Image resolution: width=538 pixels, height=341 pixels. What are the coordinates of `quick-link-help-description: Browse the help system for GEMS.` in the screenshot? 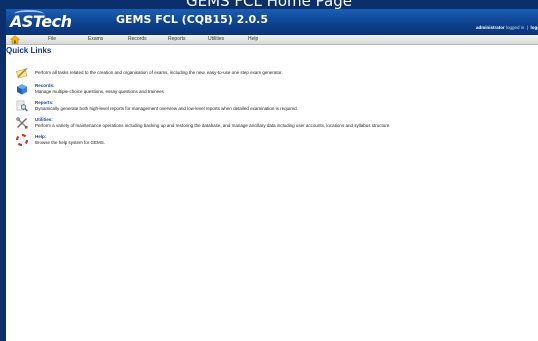 It's located at (70, 142).